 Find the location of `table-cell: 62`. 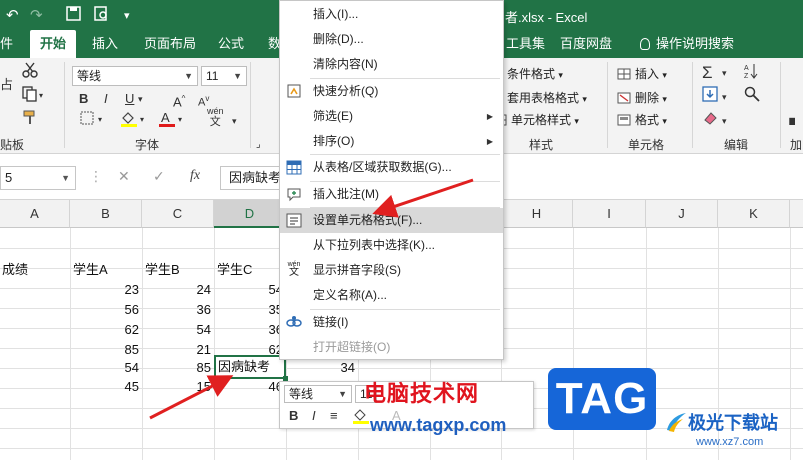

table-cell: 62 is located at coordinates (106, 330).